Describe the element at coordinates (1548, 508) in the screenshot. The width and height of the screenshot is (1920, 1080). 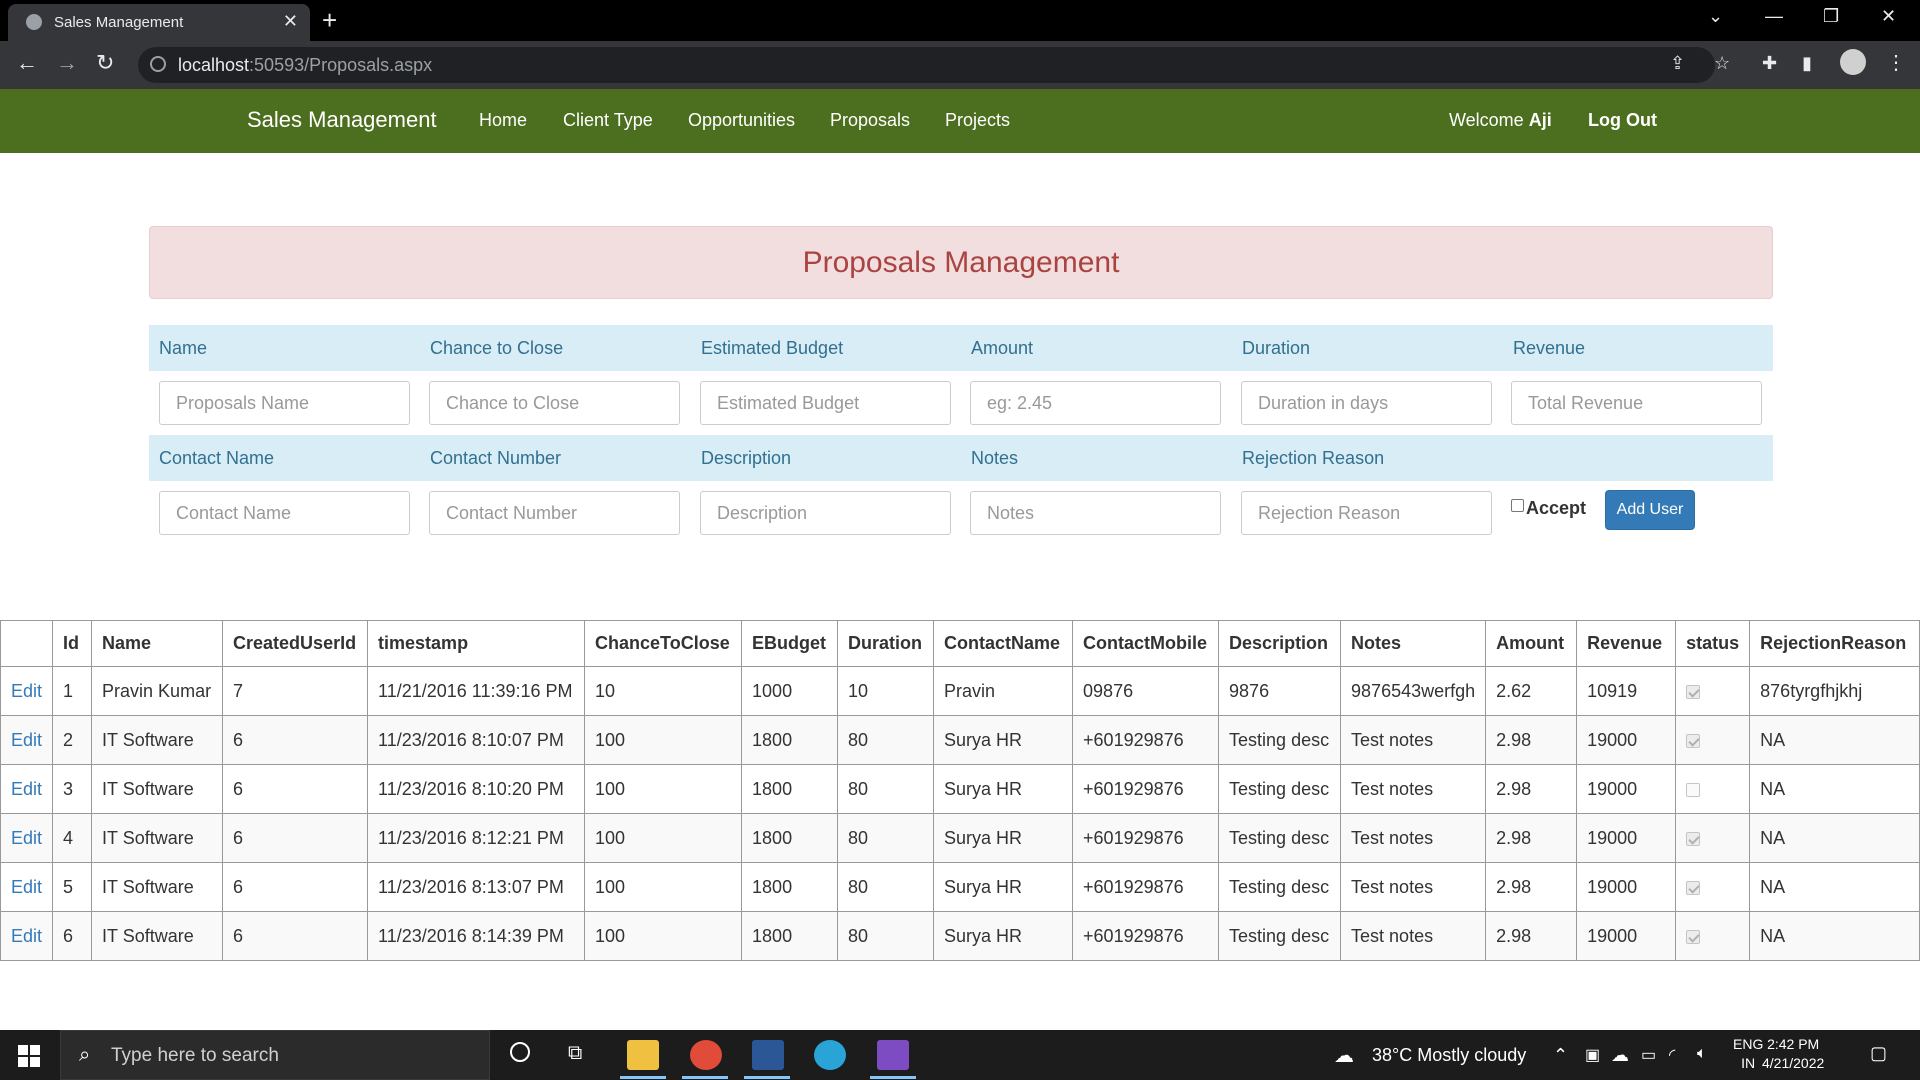
I see `accept-checkbox-label: Accept` at that location.